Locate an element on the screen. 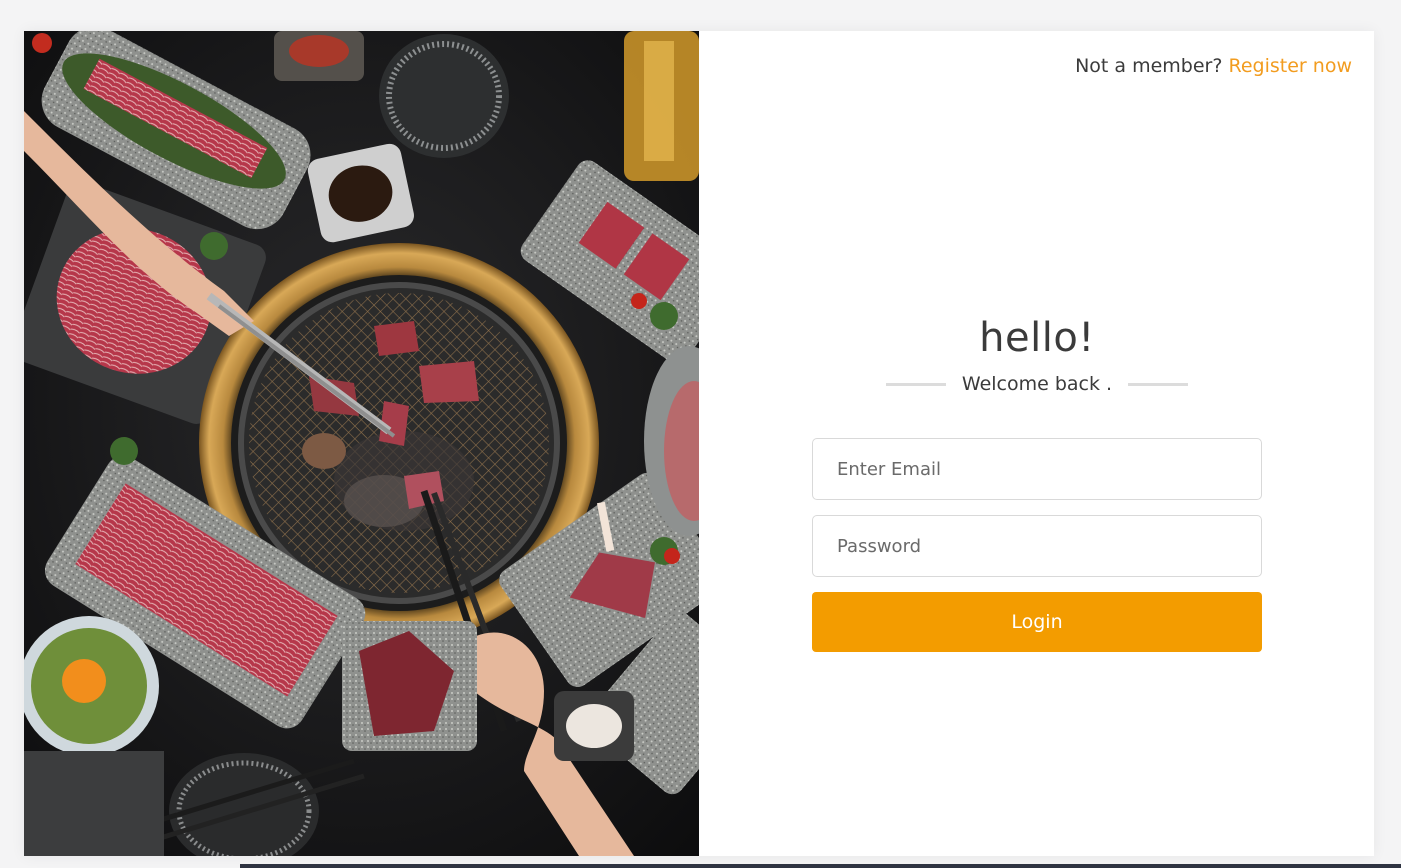  greeting-heading: hello! is located at coordinates (1037, 338).